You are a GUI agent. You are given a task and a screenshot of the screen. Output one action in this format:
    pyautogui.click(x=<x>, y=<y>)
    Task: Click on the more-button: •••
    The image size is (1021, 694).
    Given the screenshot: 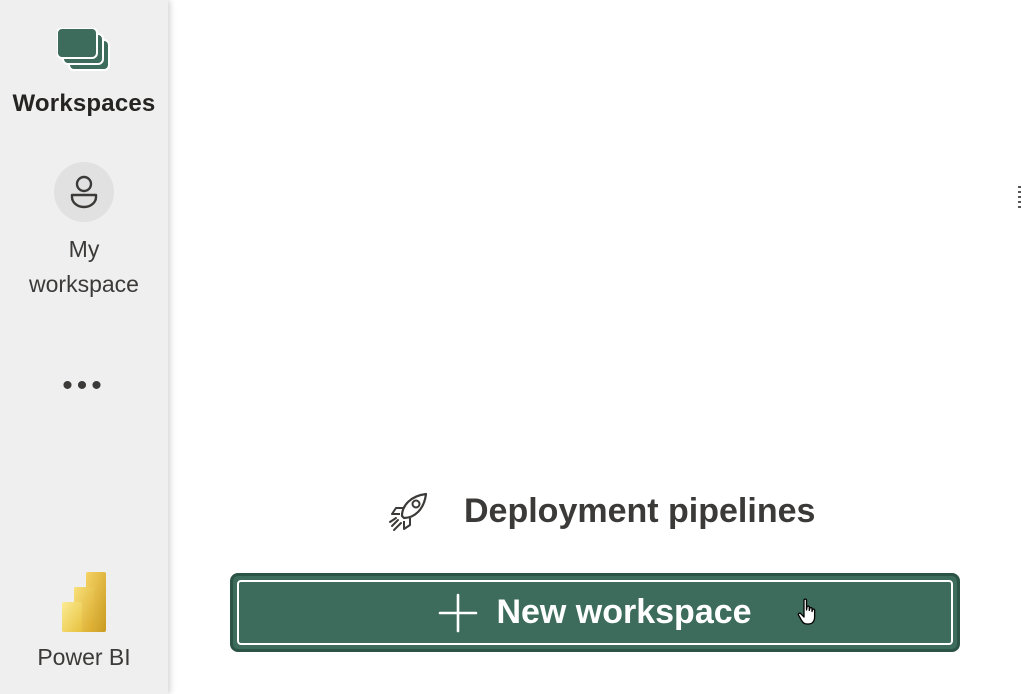 What is the action you would take?
    pyautogui.click(x=84, y=386)
    